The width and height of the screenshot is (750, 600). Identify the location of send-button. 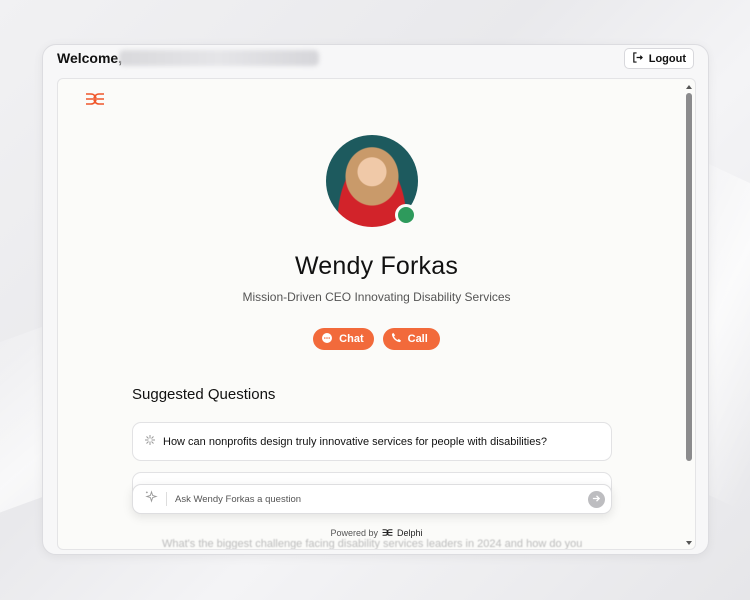
(596, 499).